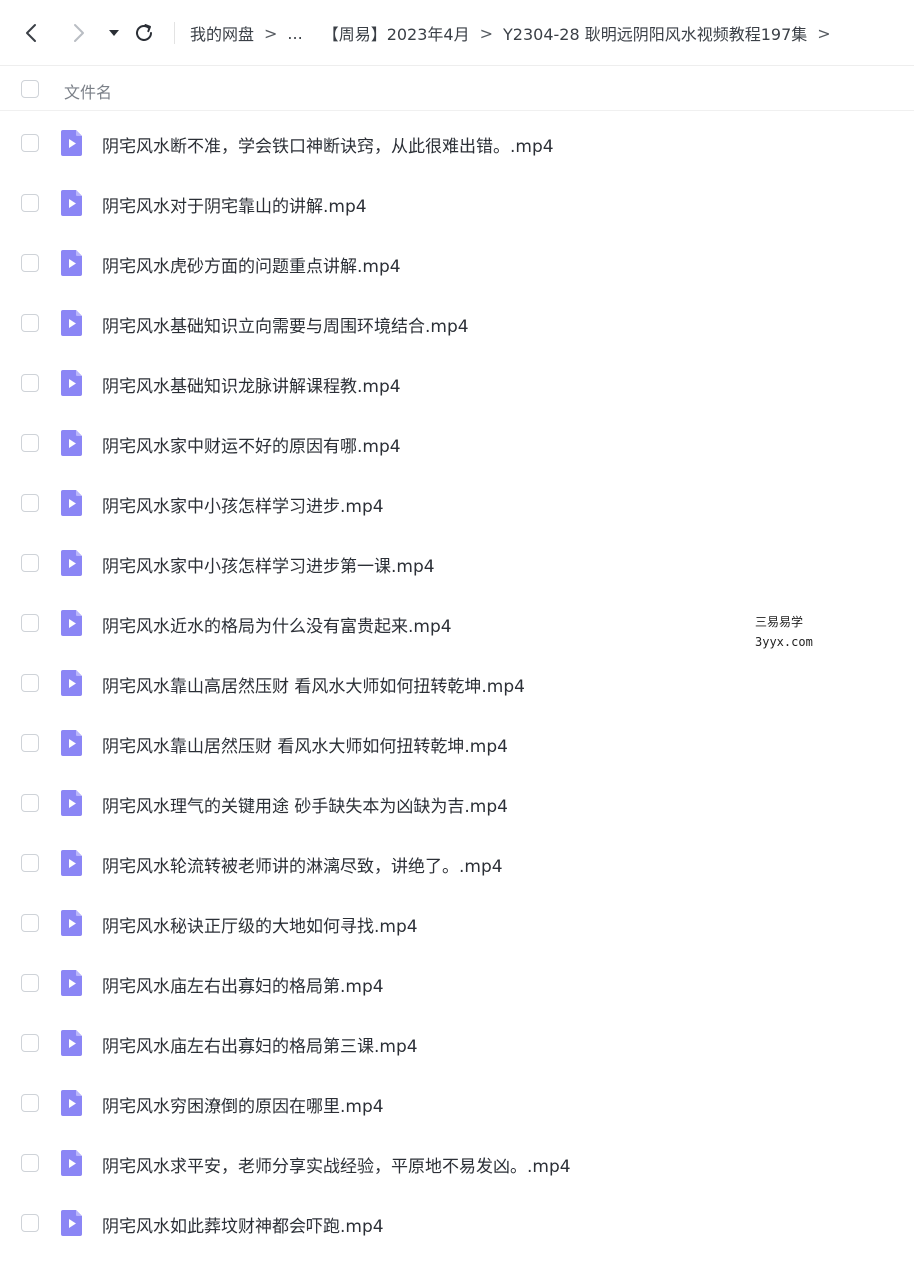  What do you see at coordinates (396, 33) in the screenshot?
I see `breadcrumb-item-month: 【周易】2023年4月` at bounding box center [396, 33].